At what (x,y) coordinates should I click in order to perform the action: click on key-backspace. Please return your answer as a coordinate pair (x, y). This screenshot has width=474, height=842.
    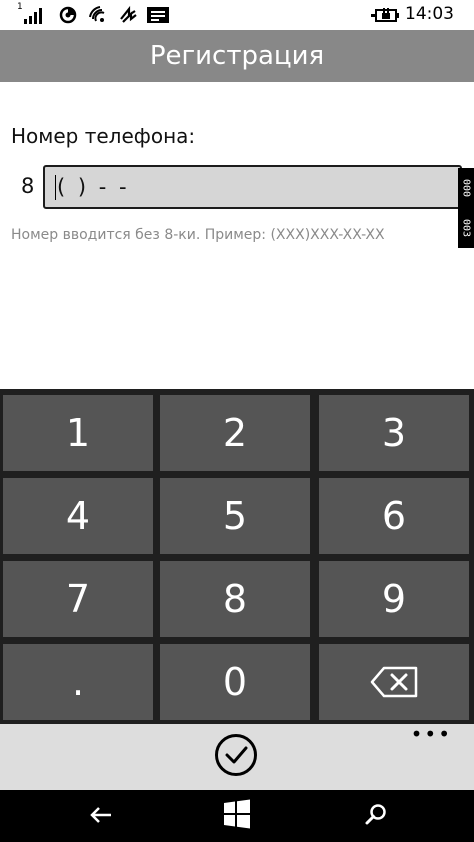
    Looking at the image, I should click on (394, 682).